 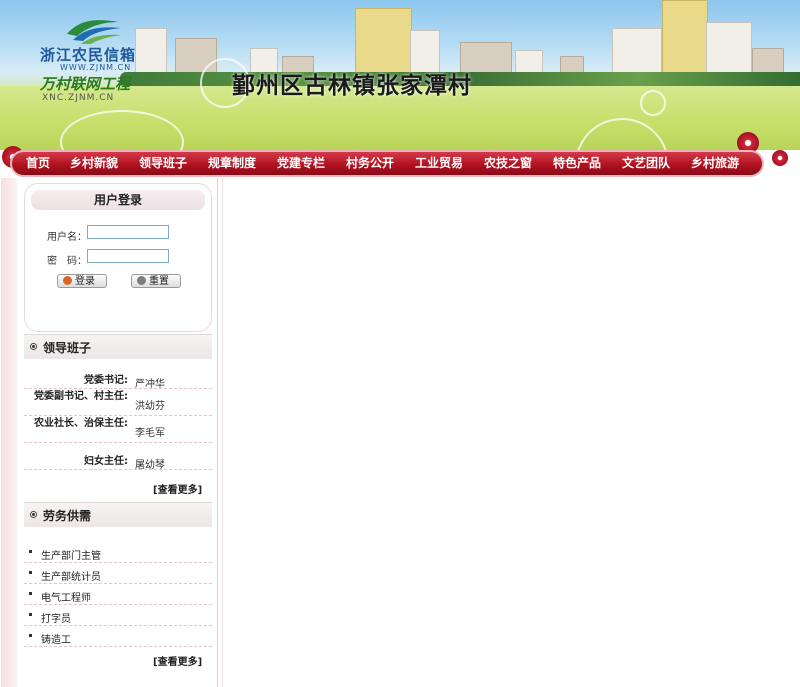 I want to click on login-button-label: 登录, so click(x=85, y=281).